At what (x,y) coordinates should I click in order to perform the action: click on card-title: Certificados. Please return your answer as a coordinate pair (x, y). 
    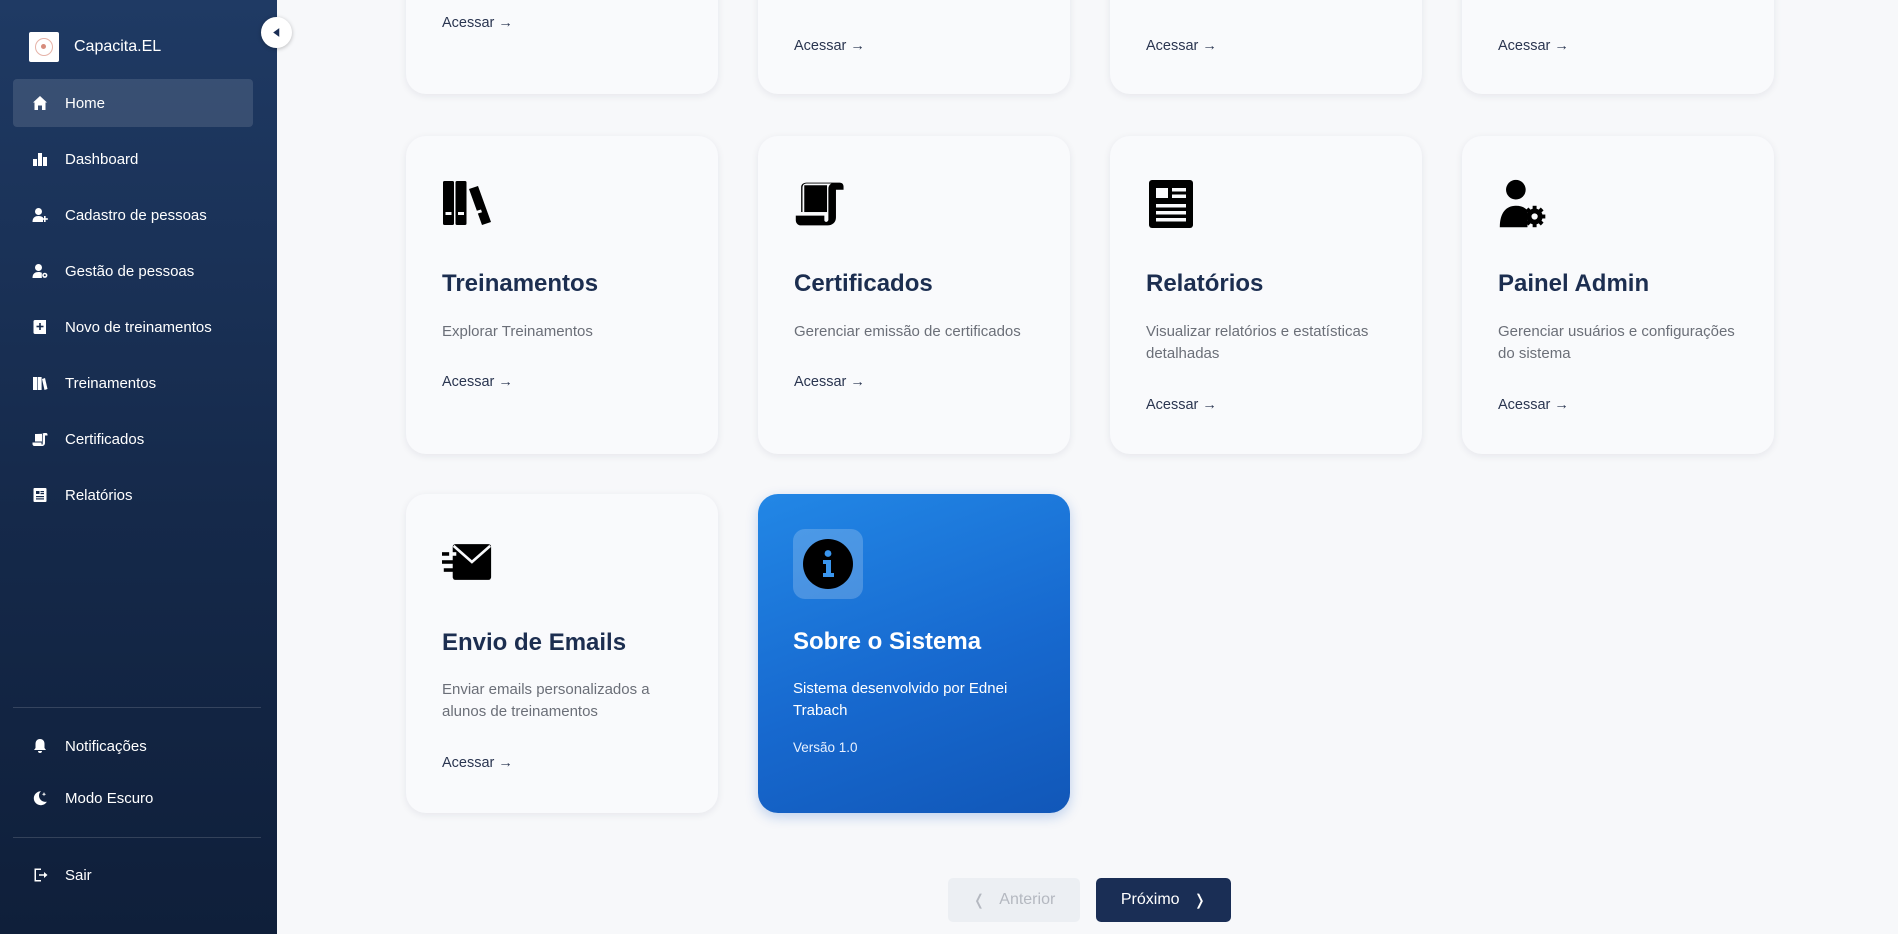
    Looking at the image, I should click on (863, 283).